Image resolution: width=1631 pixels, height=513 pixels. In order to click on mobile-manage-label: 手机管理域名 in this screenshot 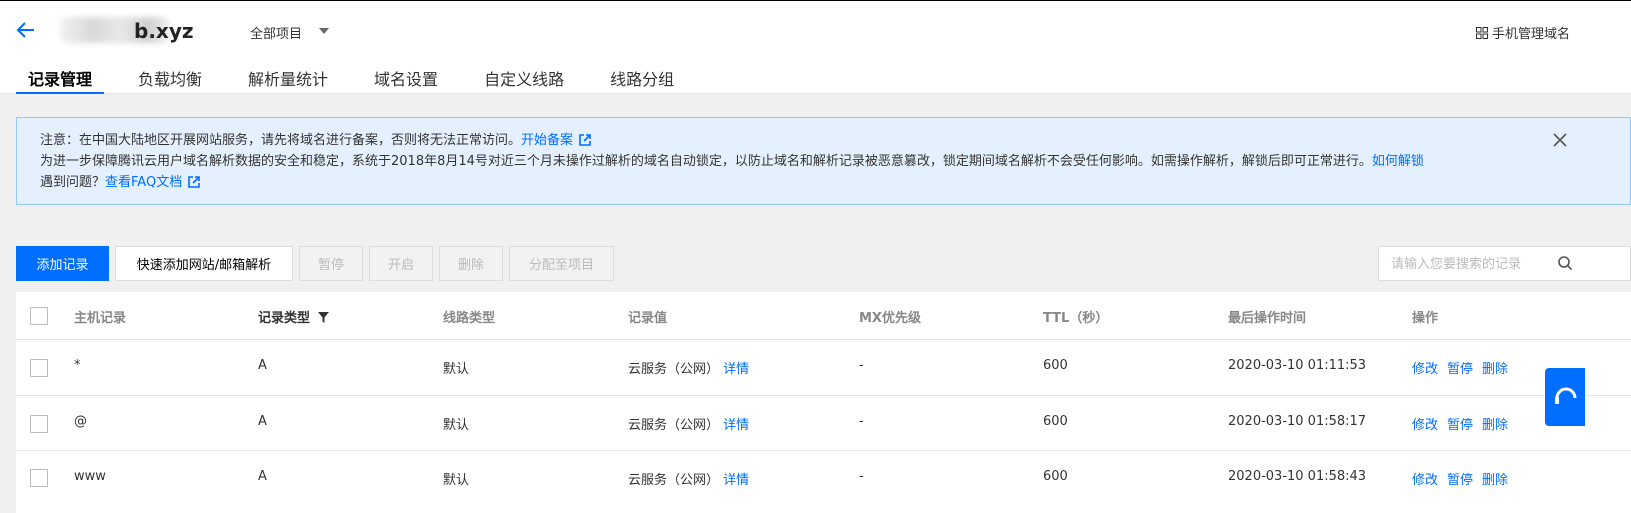, I will do `click(1531, 34)`.